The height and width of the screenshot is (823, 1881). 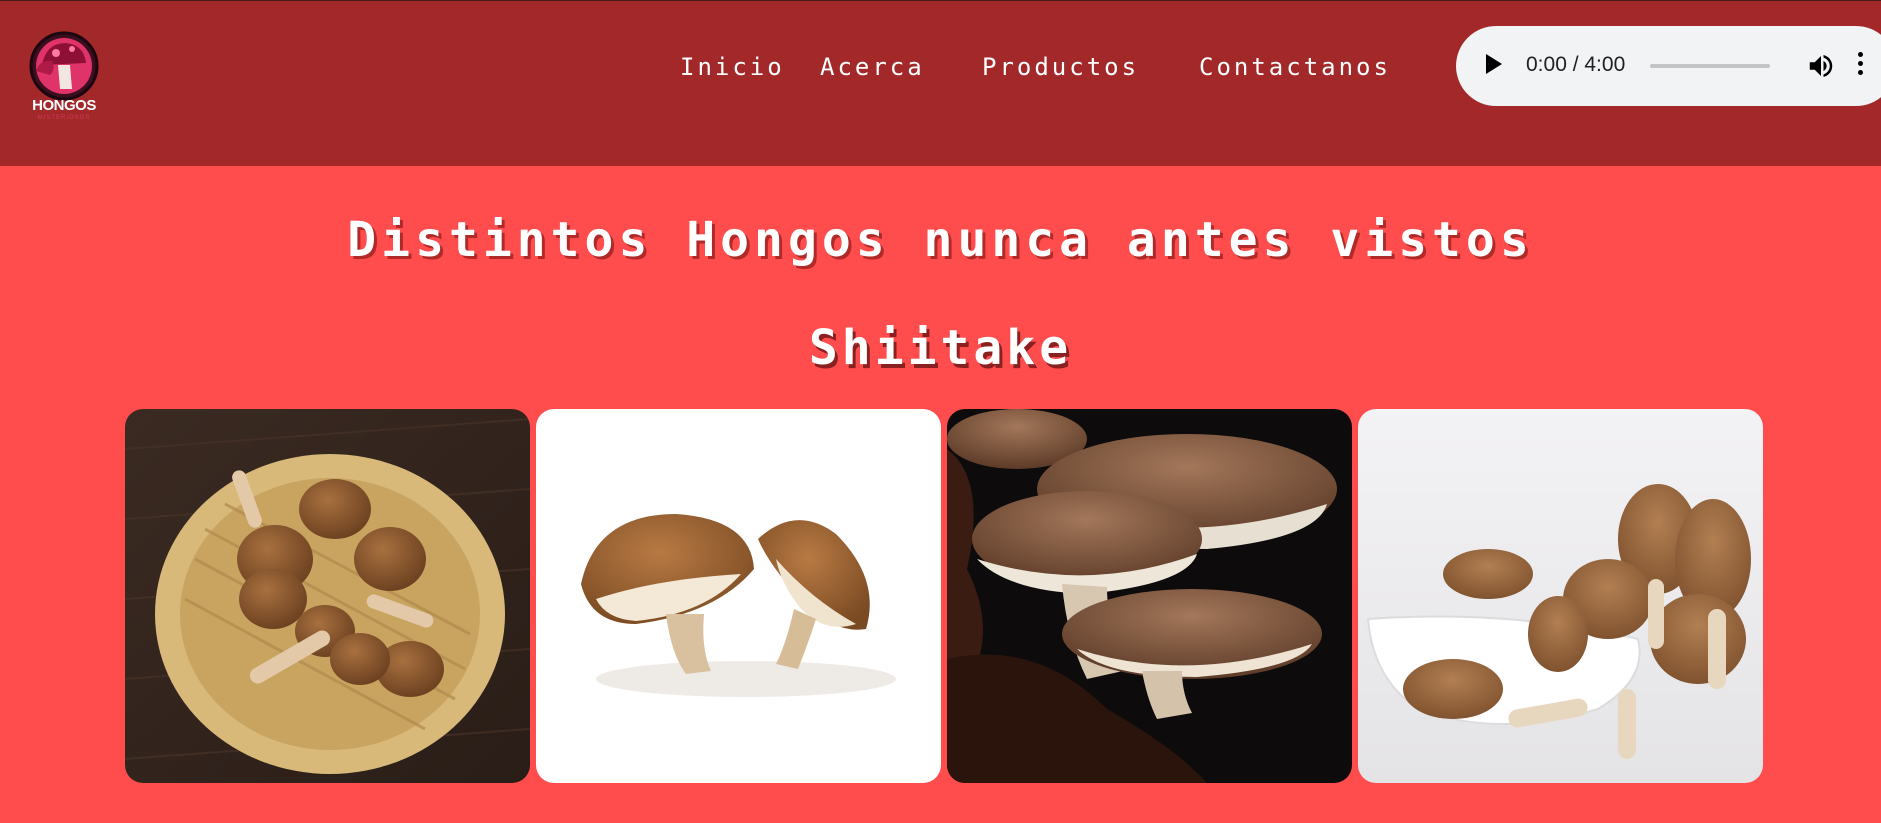 What do you see at coordinates (1494, 64) in the screenshot?
I see `play-icon` at bounding box center [1494, 64].